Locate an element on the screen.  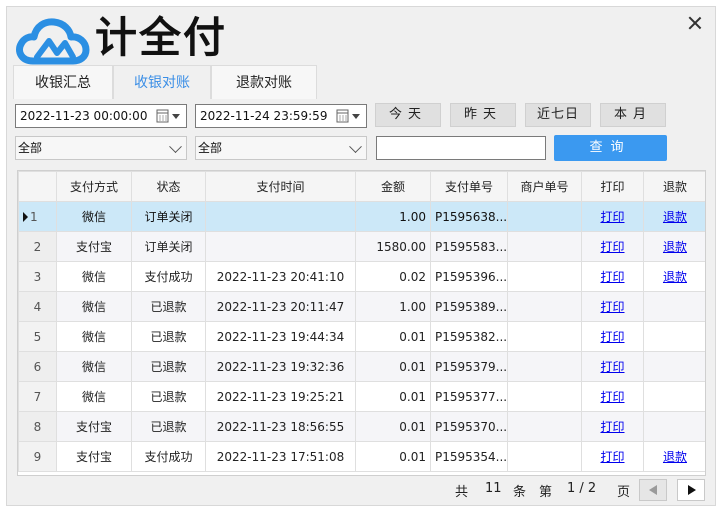
pay-time-cell: 2022-11-23 20:11:47 is located at coordinates (280, 306).